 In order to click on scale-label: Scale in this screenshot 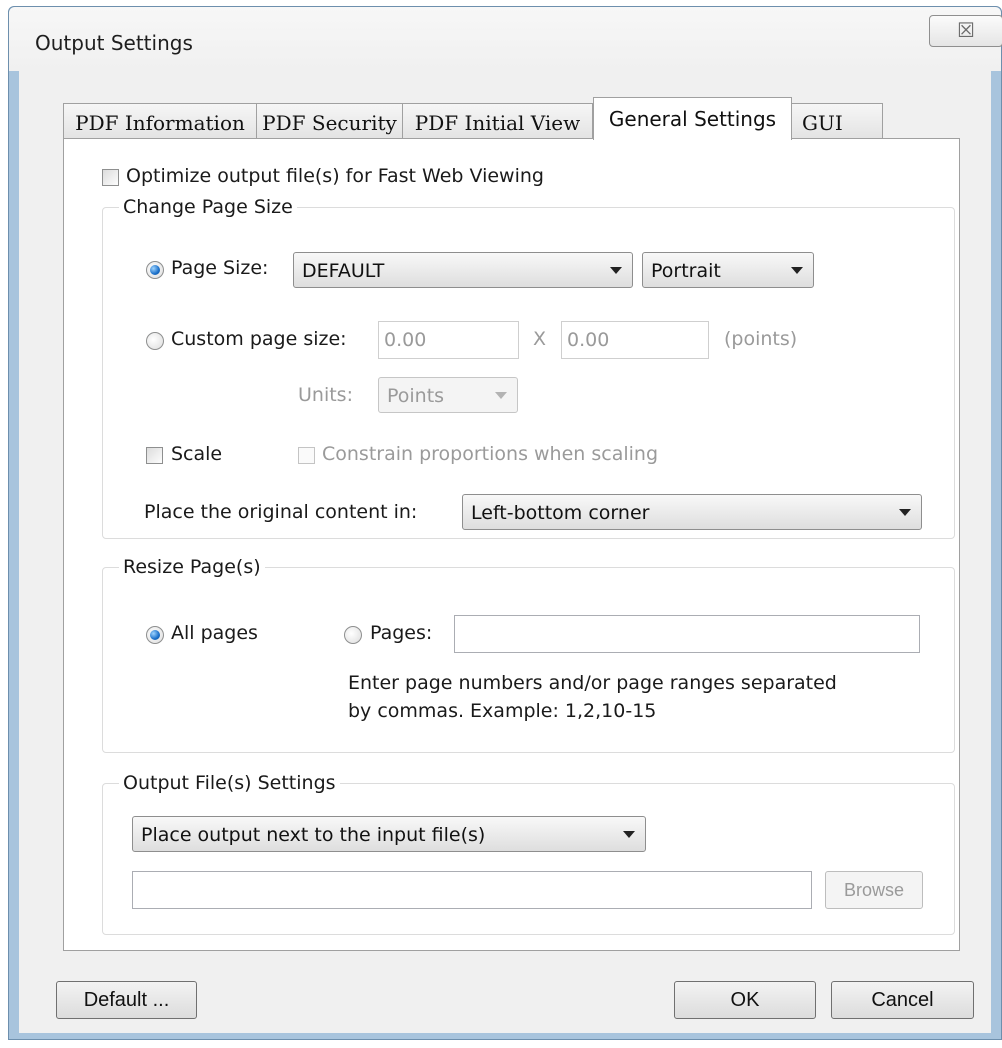, I will do `click(197, 454)`.